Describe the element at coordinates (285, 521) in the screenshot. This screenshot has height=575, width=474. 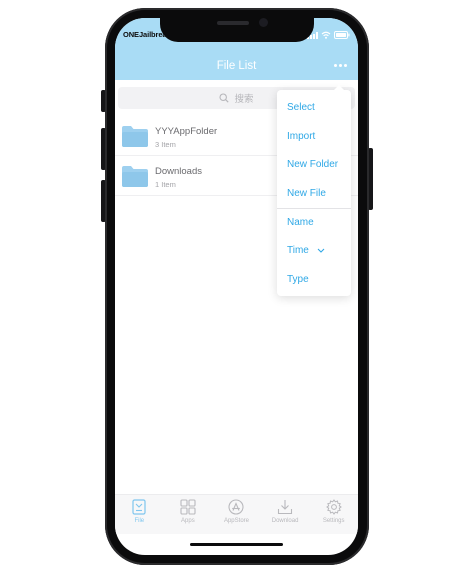
I see `tab-label: Download` at that location.